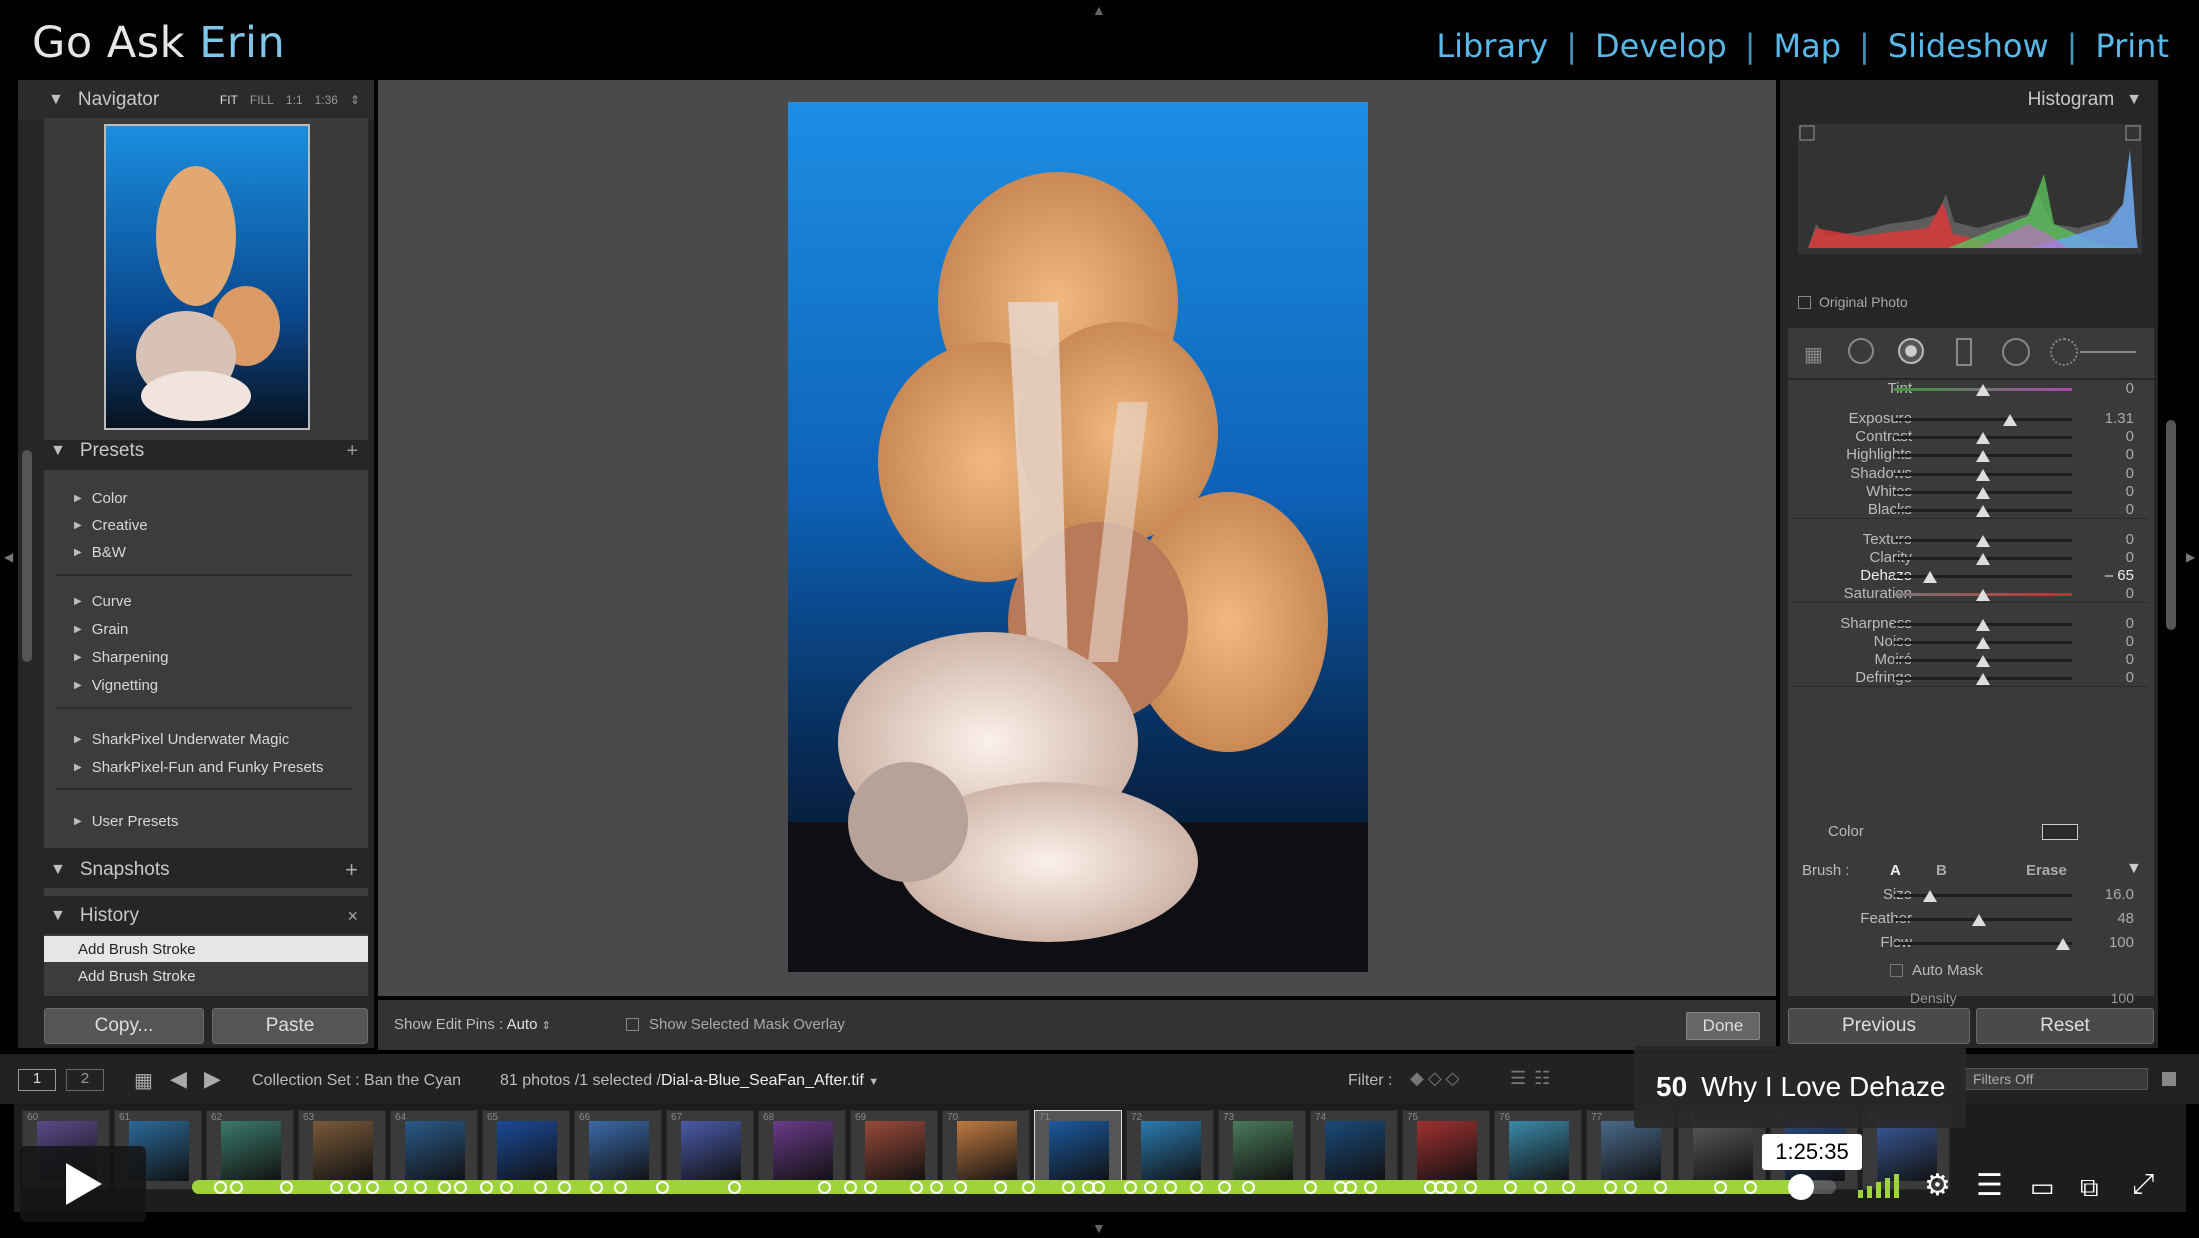 The height and width of the screenshot is (1238, 2199). I want to click on graduated-filter-icon, so click(1964, 352).